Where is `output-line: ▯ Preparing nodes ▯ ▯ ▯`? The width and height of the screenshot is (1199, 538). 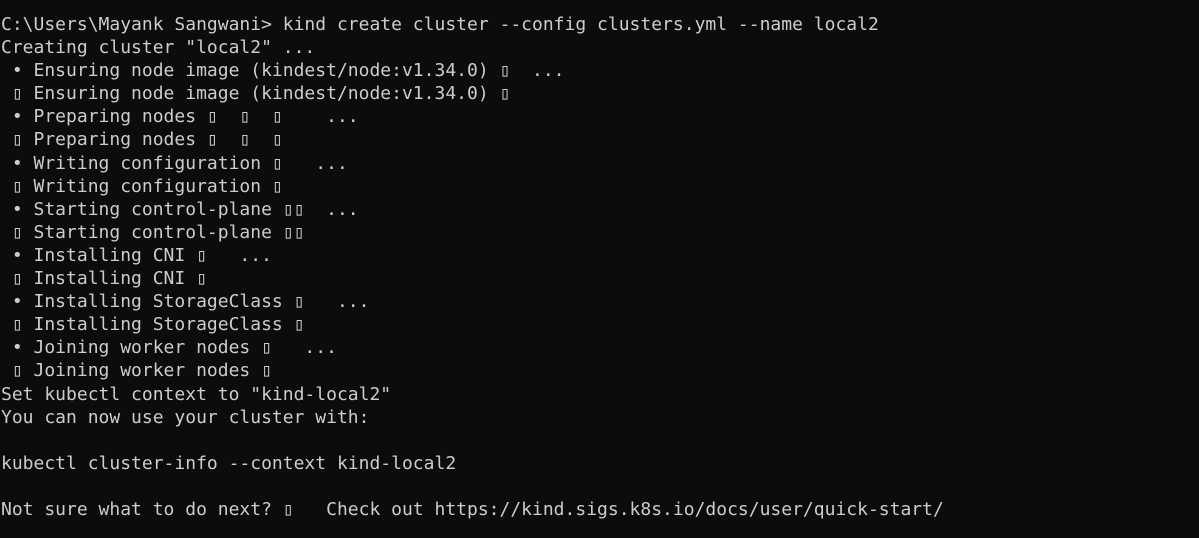
output-line: ▯ Preparing nodes ▯ ▯ ▯ is located at coordinates (142, 140).